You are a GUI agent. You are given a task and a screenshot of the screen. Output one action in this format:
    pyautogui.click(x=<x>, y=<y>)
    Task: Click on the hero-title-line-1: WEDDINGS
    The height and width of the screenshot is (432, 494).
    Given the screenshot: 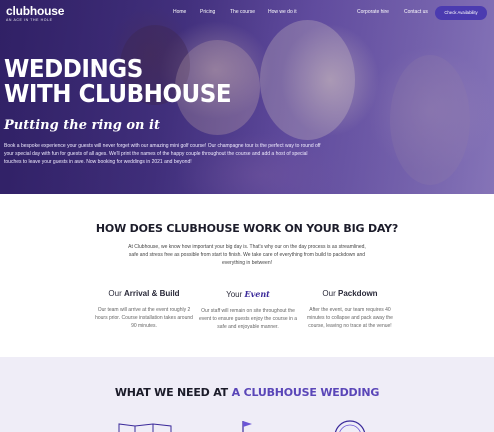 What is the action you would take?
    pyautogui.click(x=73, y=68)
    